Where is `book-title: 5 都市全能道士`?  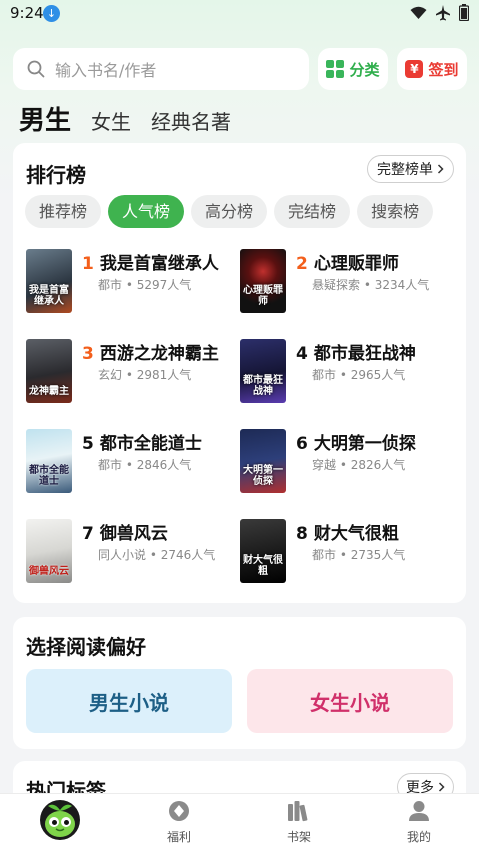
book-title: 5 都市全能道士 is located at coordinates (142, 444).